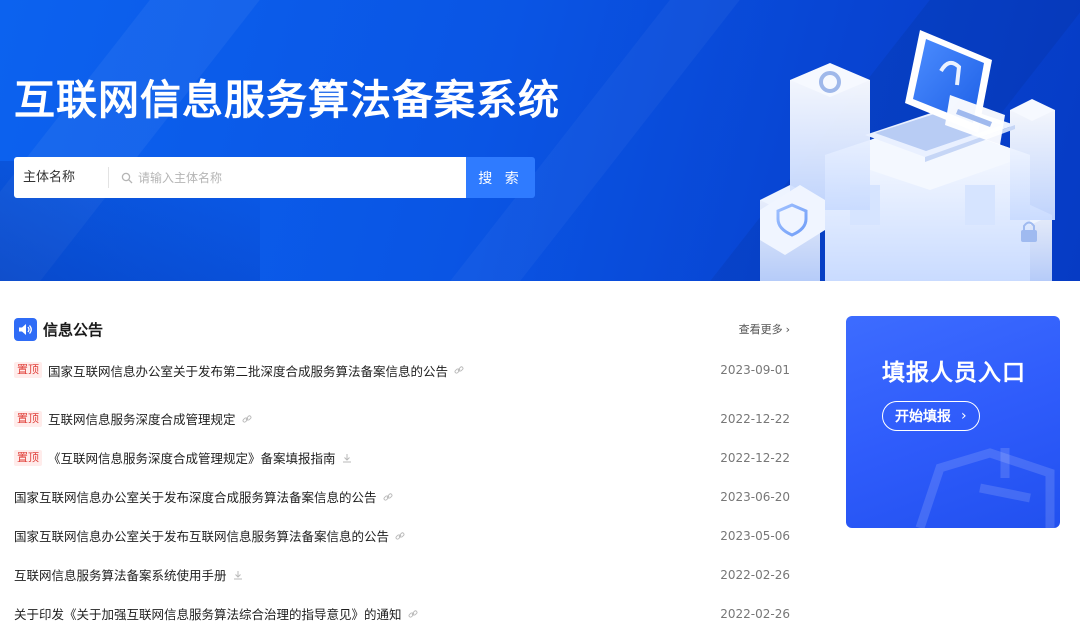 The height and width of the screenshot is (641, 1080). What do you see at coordinates (755, 370) in the screenshot?
I see `notice-date: 2023-09-01` at bounding box center [755, 370].